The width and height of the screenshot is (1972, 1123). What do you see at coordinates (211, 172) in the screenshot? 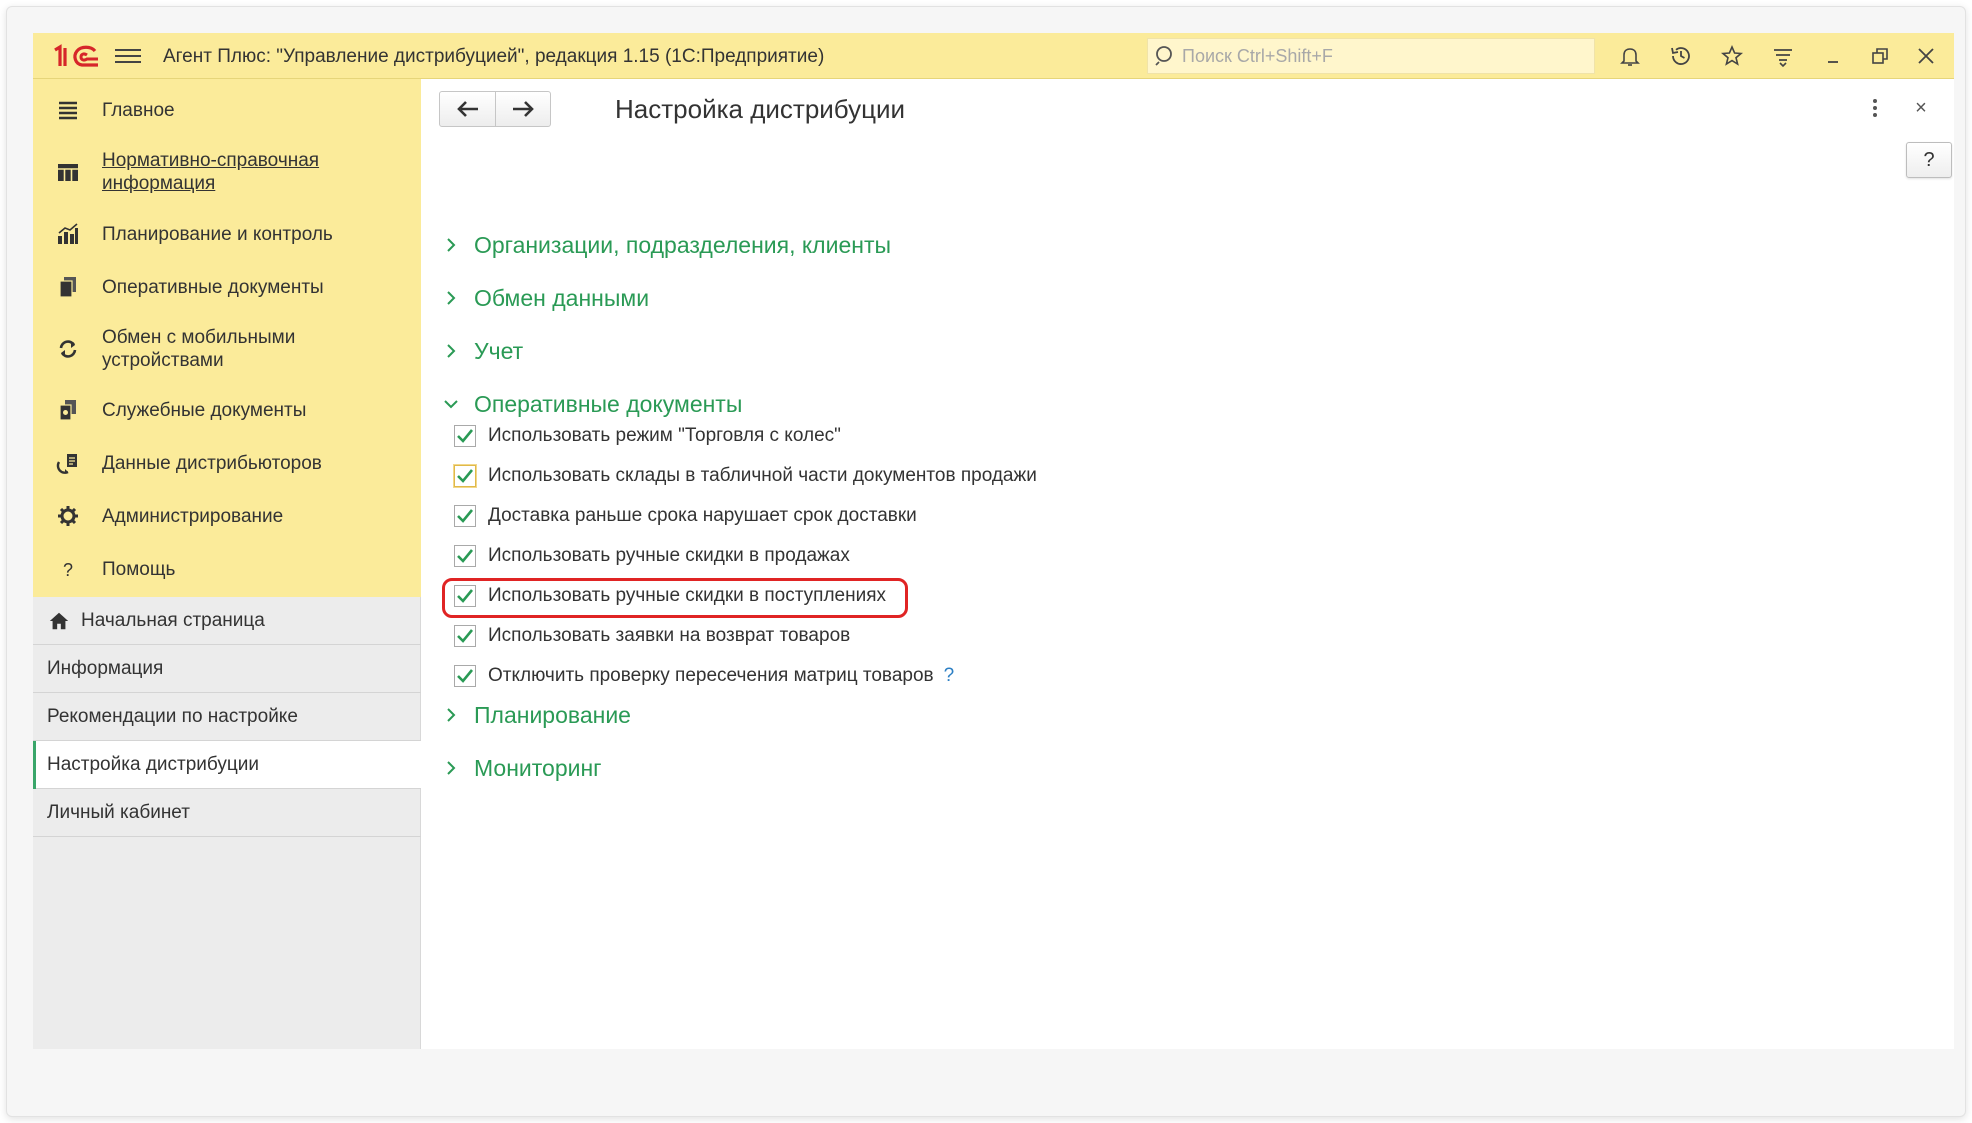
I see `menu-item-label: Нормативно-справочная информация` at bounding box center [211, 172].